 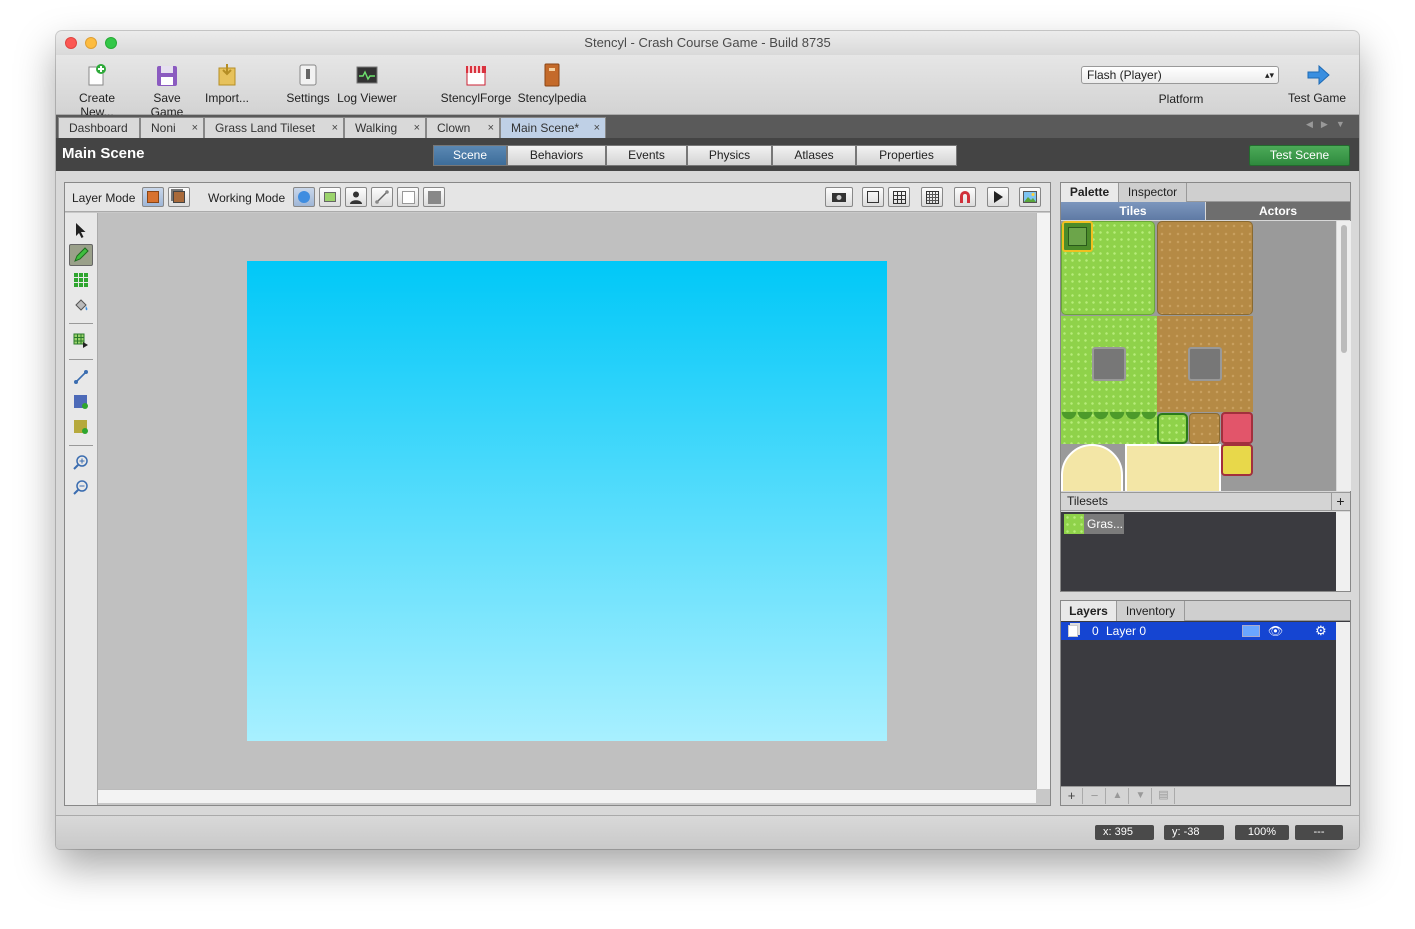 I want to click on select-tool, so click(x=81, y=230).